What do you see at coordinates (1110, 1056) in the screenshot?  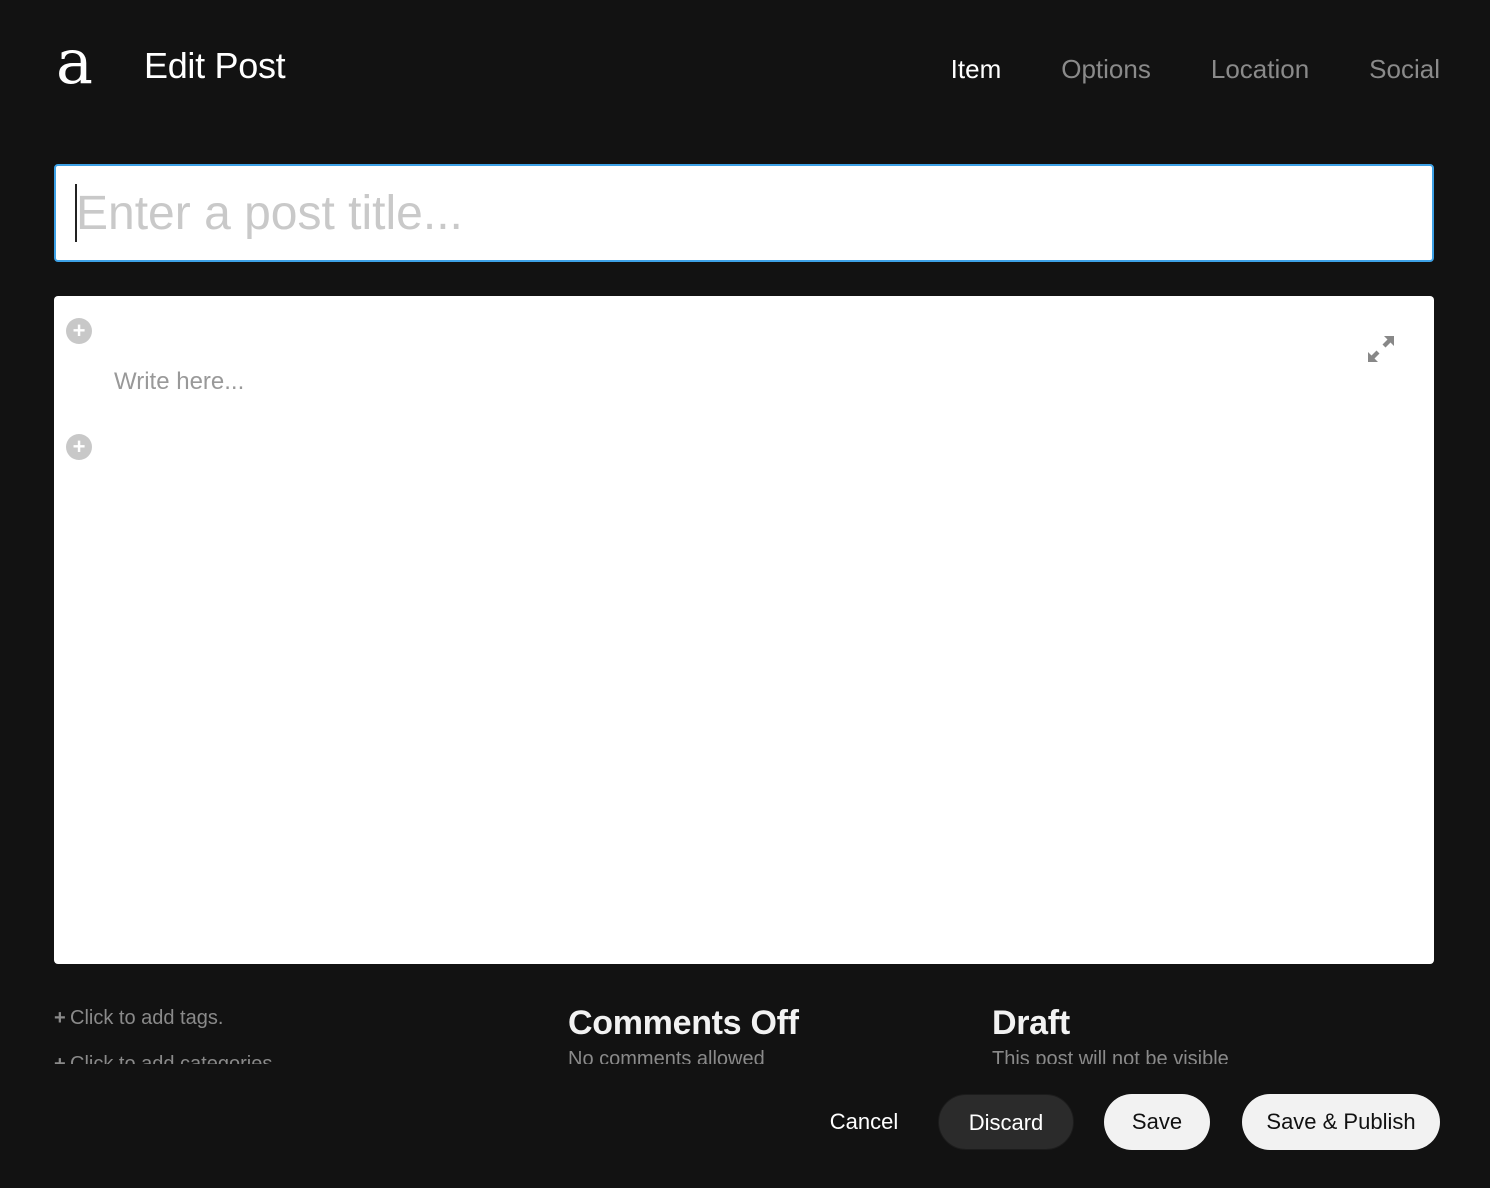 I see `status-subtitle: This post will not be visible` at bounding box center [1110, 1056].